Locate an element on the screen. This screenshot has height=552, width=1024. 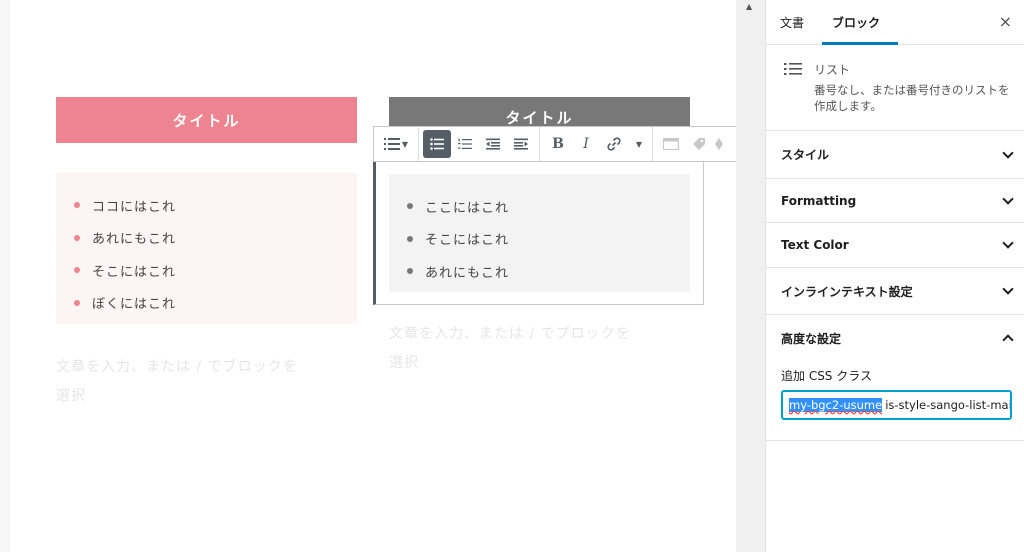
more-format-button: ▼ is located at coordinates (638, 144).